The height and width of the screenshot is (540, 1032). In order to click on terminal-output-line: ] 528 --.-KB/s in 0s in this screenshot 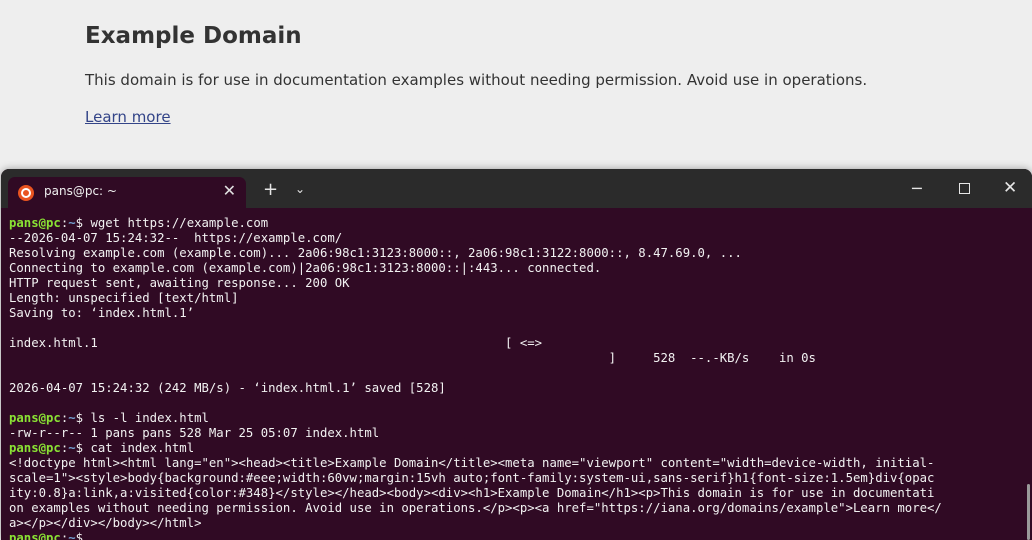, I will do `click(412, 358)`.